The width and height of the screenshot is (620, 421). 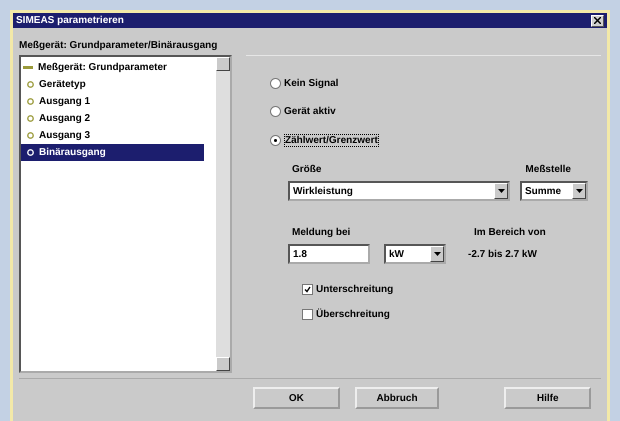 What do you see at coordinates (310, 111) in the screenshot?
I see `radio-label: Gerät aktiv` at bounding box center [310, 111].